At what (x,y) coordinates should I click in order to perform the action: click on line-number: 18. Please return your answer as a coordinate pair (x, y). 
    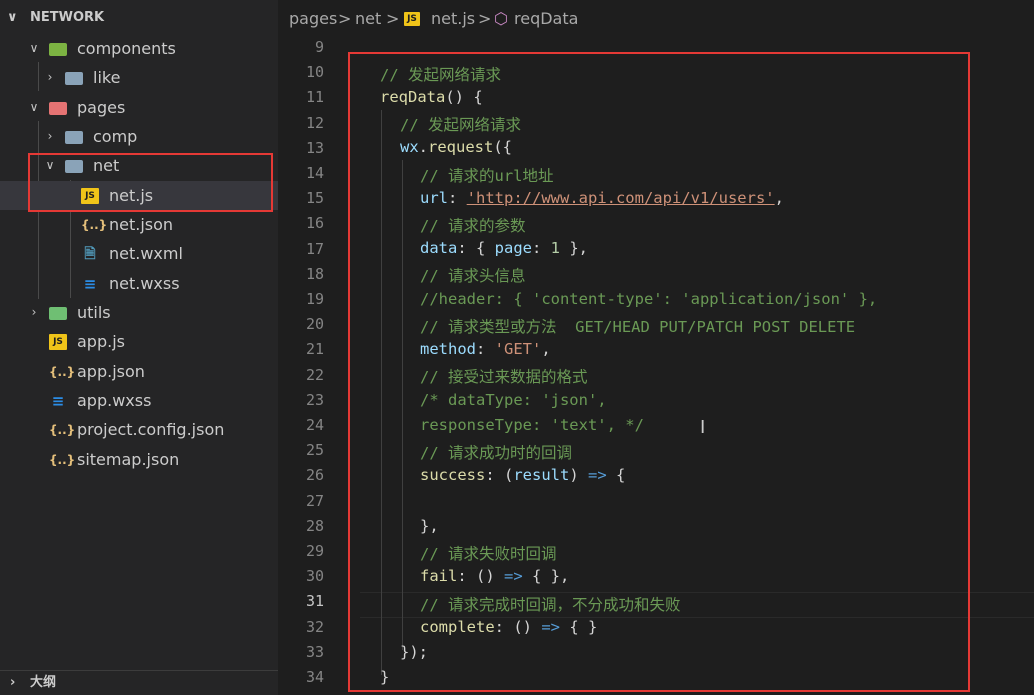
    Looking at the image, I should click on (314, 273).